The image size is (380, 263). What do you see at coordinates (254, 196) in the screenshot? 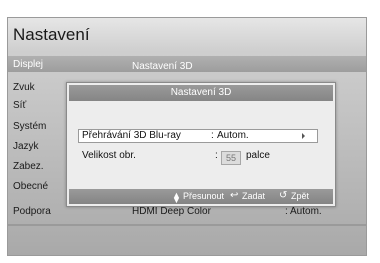
I see `enter-hint: Zadat` at bounding box center [254, 196].